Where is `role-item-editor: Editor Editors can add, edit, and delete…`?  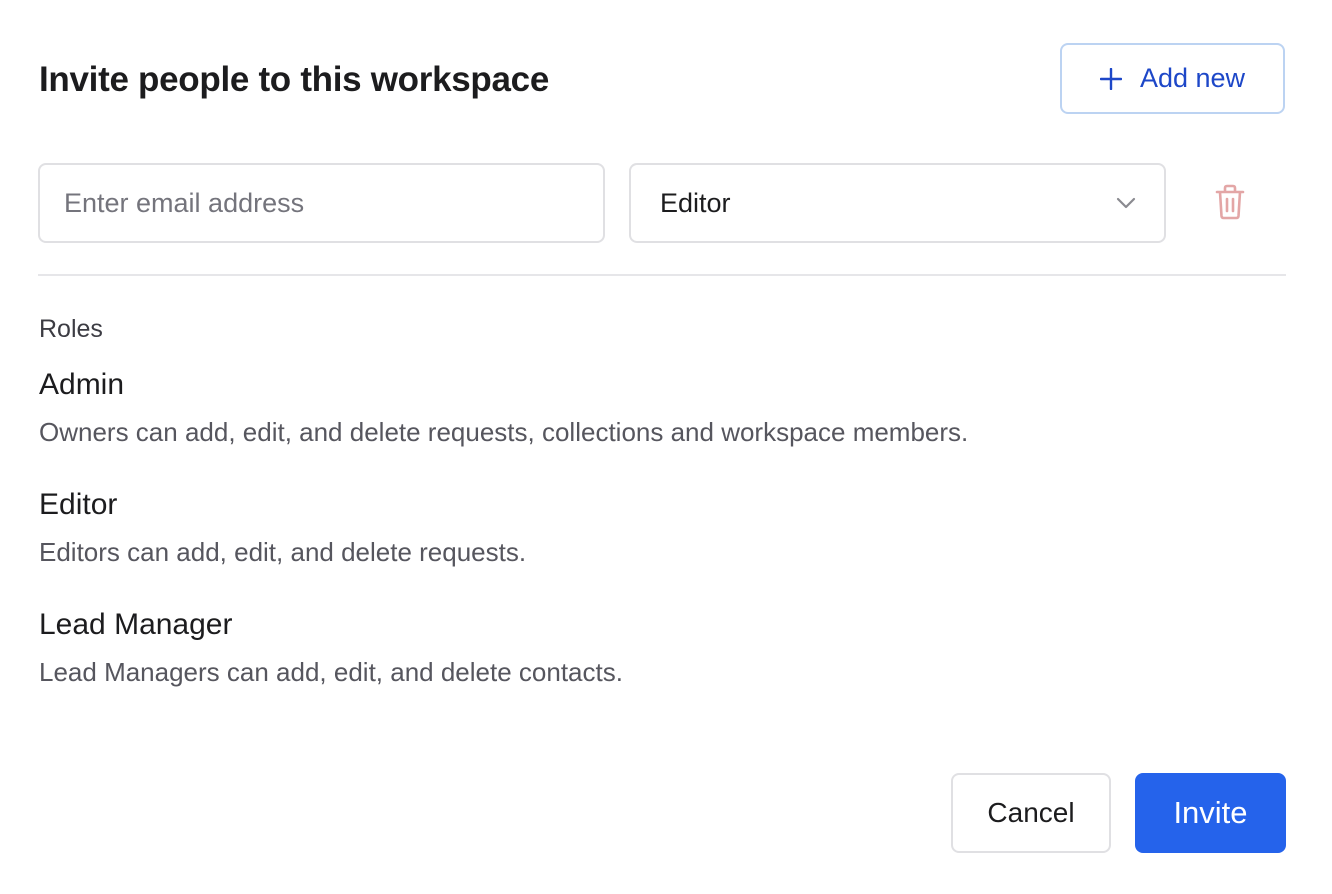 role-item-editor: Editor Editors can add, edit, and delete… is located at coordinates (282, 527).